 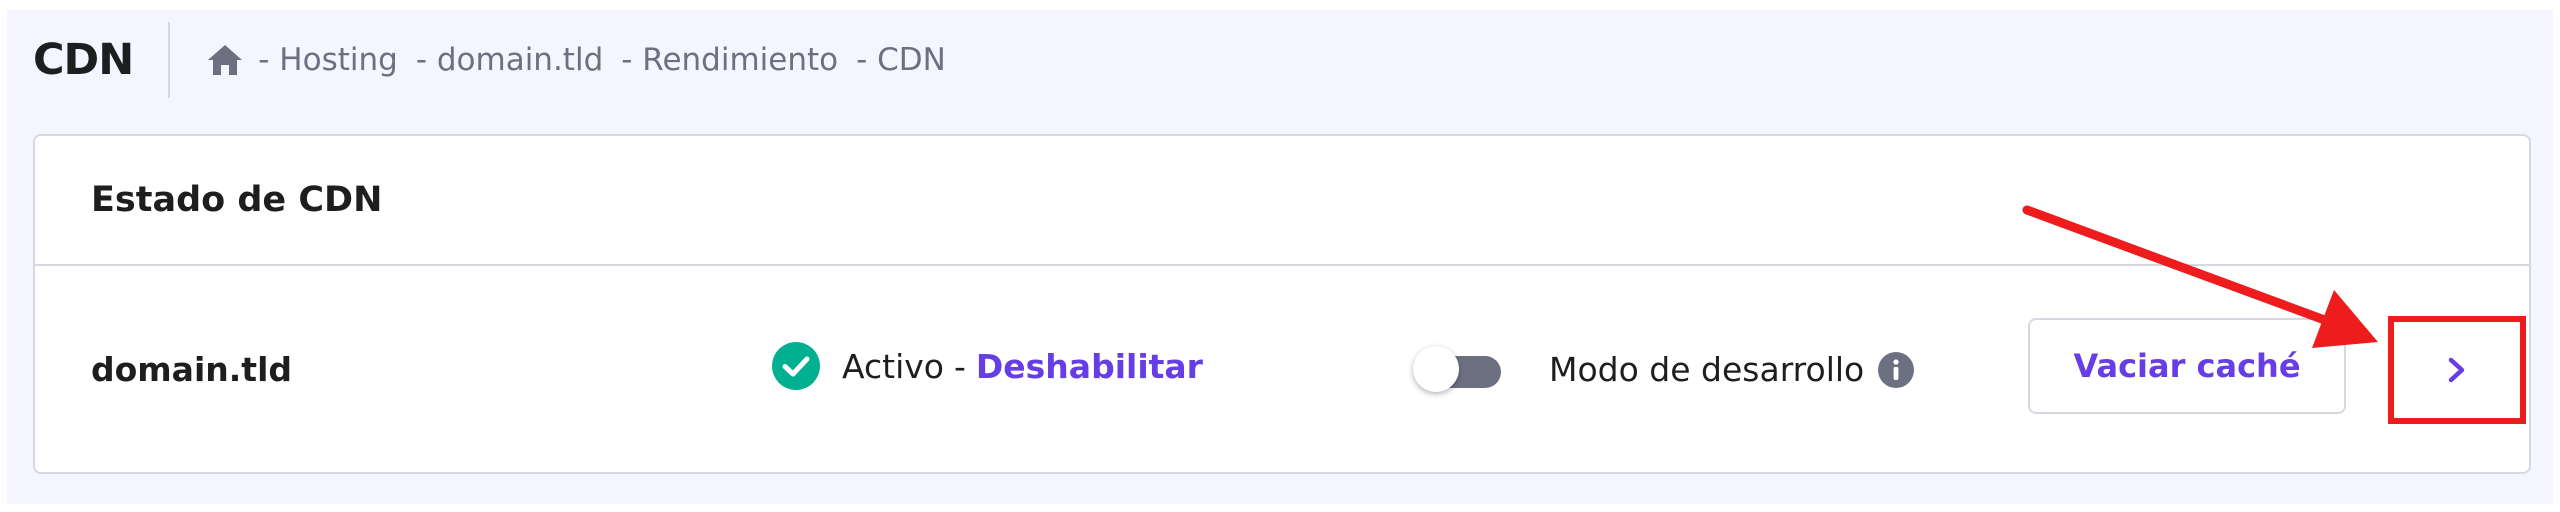 I want to click on status-label: Activo, so click(x=893, y=366).